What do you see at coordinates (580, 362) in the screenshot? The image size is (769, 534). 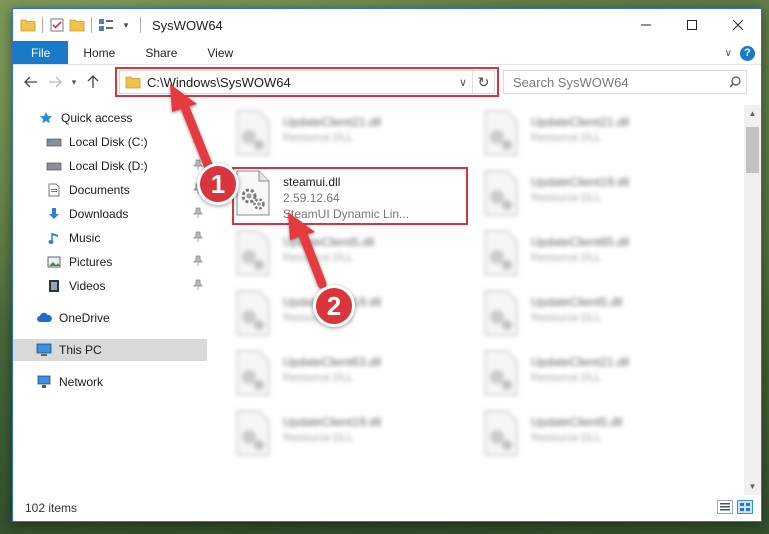 I see `file-name: UpdateClient21.dll` at bounding box center [580, 362].